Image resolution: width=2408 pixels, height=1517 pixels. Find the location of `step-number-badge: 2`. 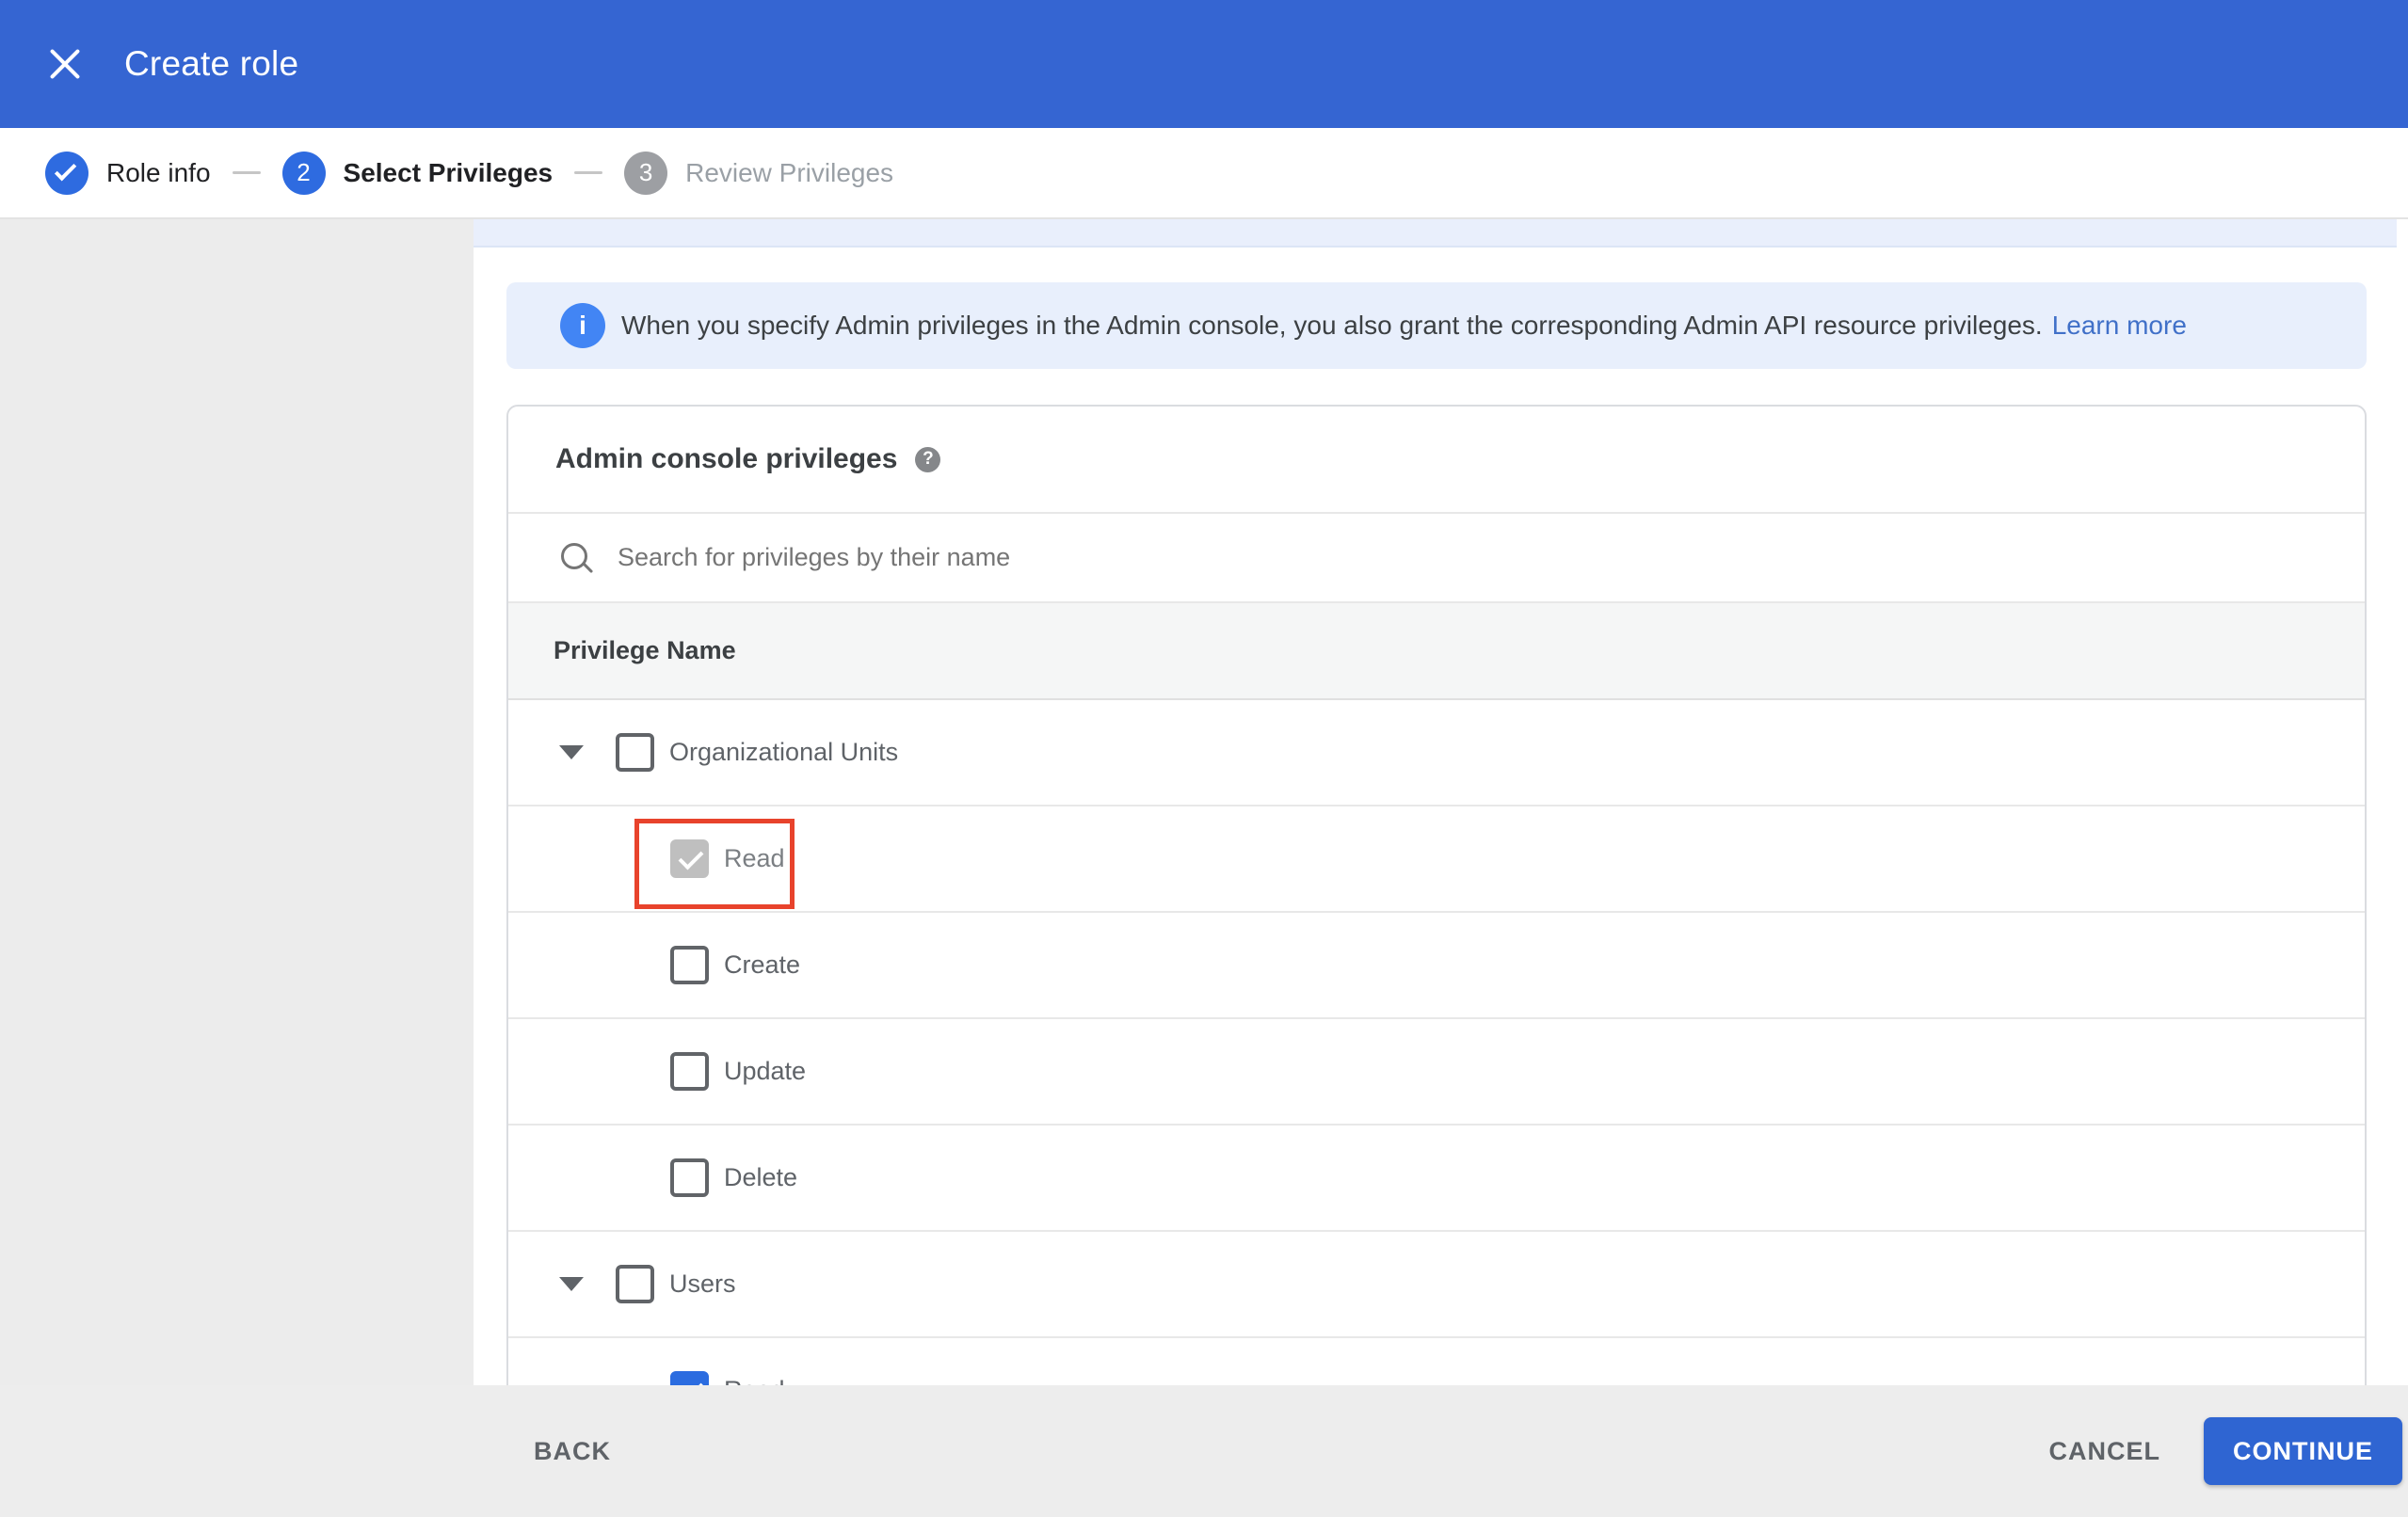

step-number-badge: 2 is located at coordinates (303, 173).